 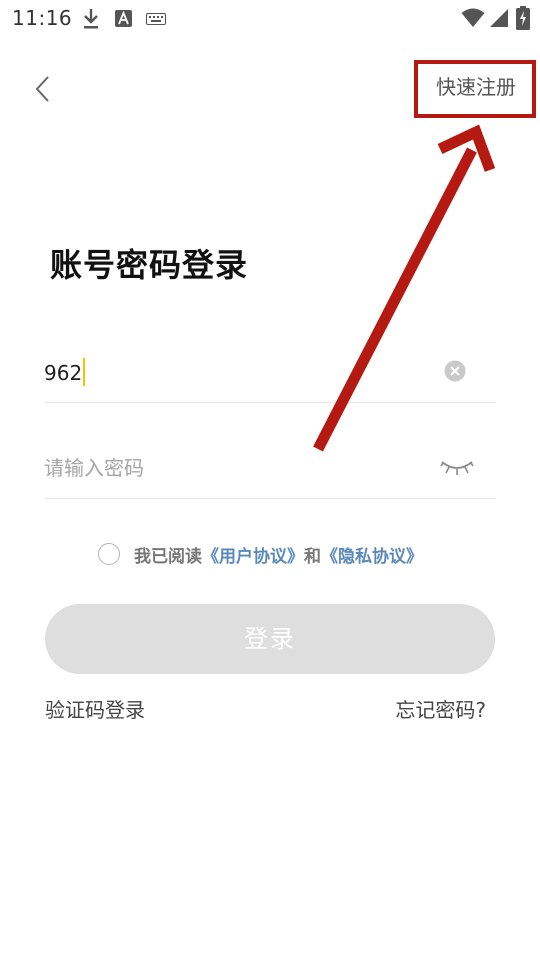 I want to click on page-title: 账号密码登录, so click(x=149, y=265).